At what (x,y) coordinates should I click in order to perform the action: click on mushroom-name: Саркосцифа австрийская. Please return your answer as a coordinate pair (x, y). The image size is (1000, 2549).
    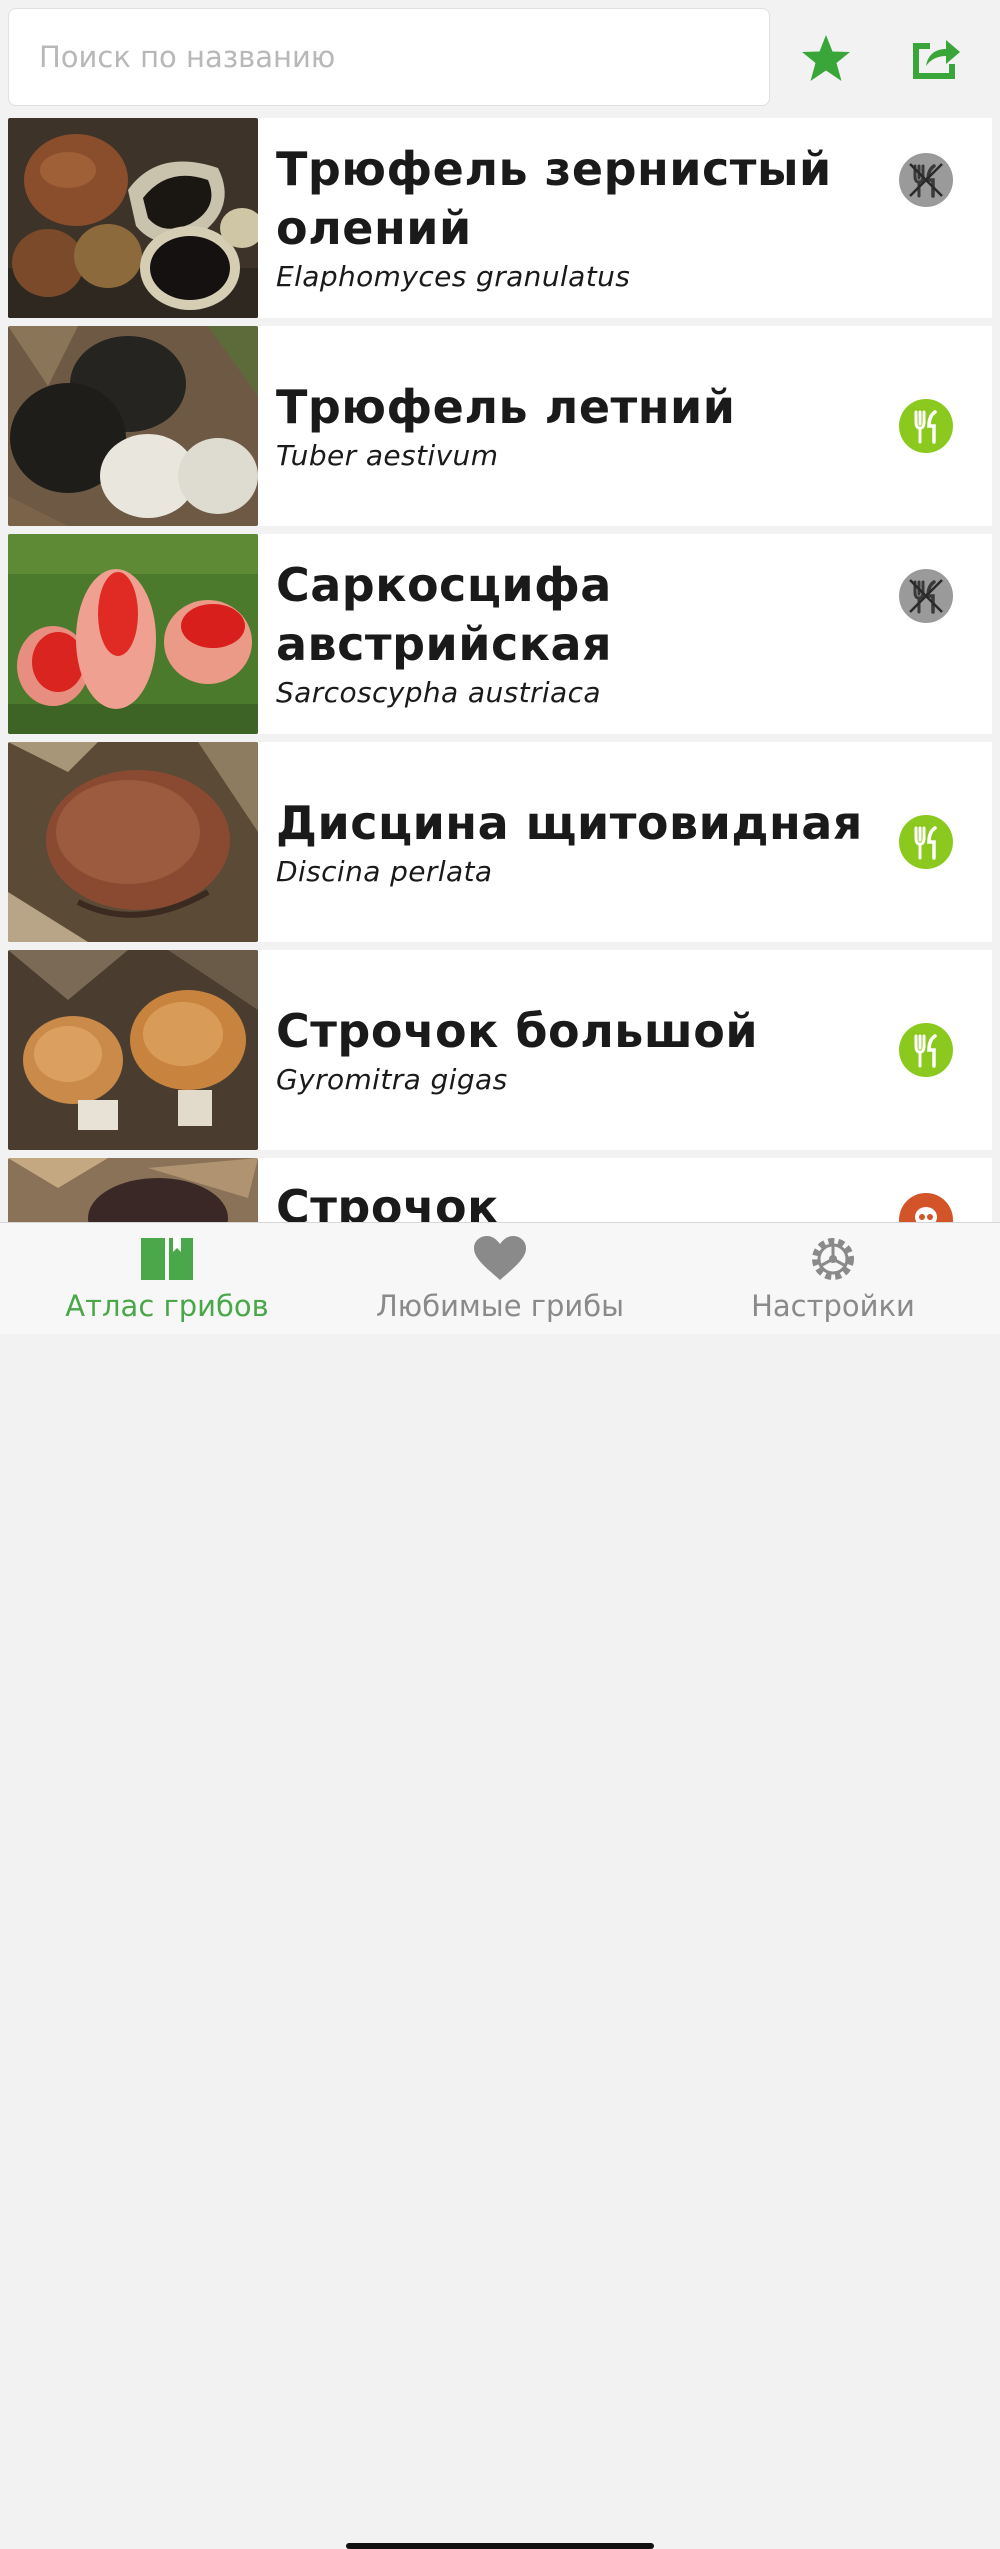
    Looking at the image, I should click on (444, 614).